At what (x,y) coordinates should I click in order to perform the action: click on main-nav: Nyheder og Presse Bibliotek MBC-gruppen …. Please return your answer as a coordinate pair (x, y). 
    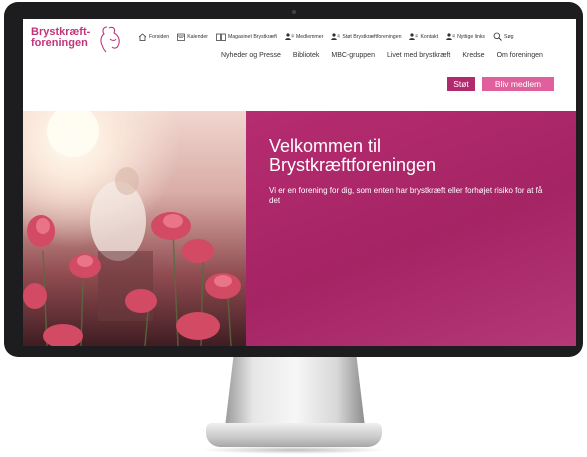
    Looking at the image, I should click on (382, 55).